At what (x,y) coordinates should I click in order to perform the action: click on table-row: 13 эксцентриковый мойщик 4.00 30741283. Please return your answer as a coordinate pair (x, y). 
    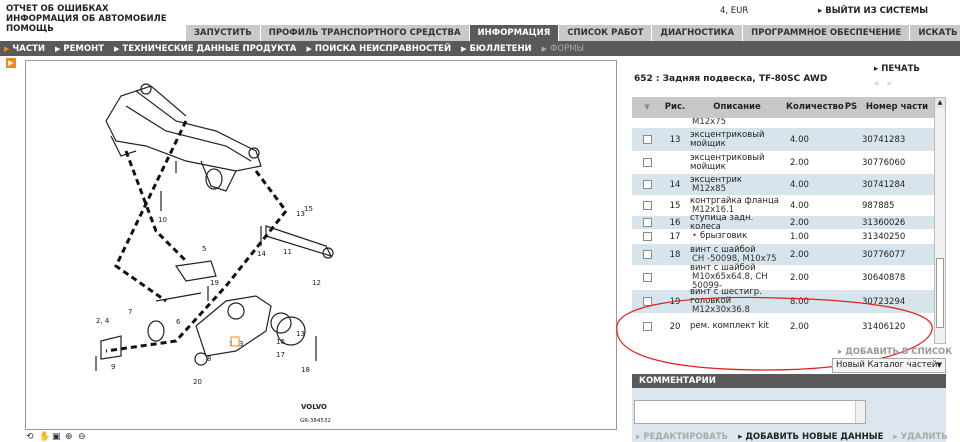
    Looking at the image, I should click on (783, 140).